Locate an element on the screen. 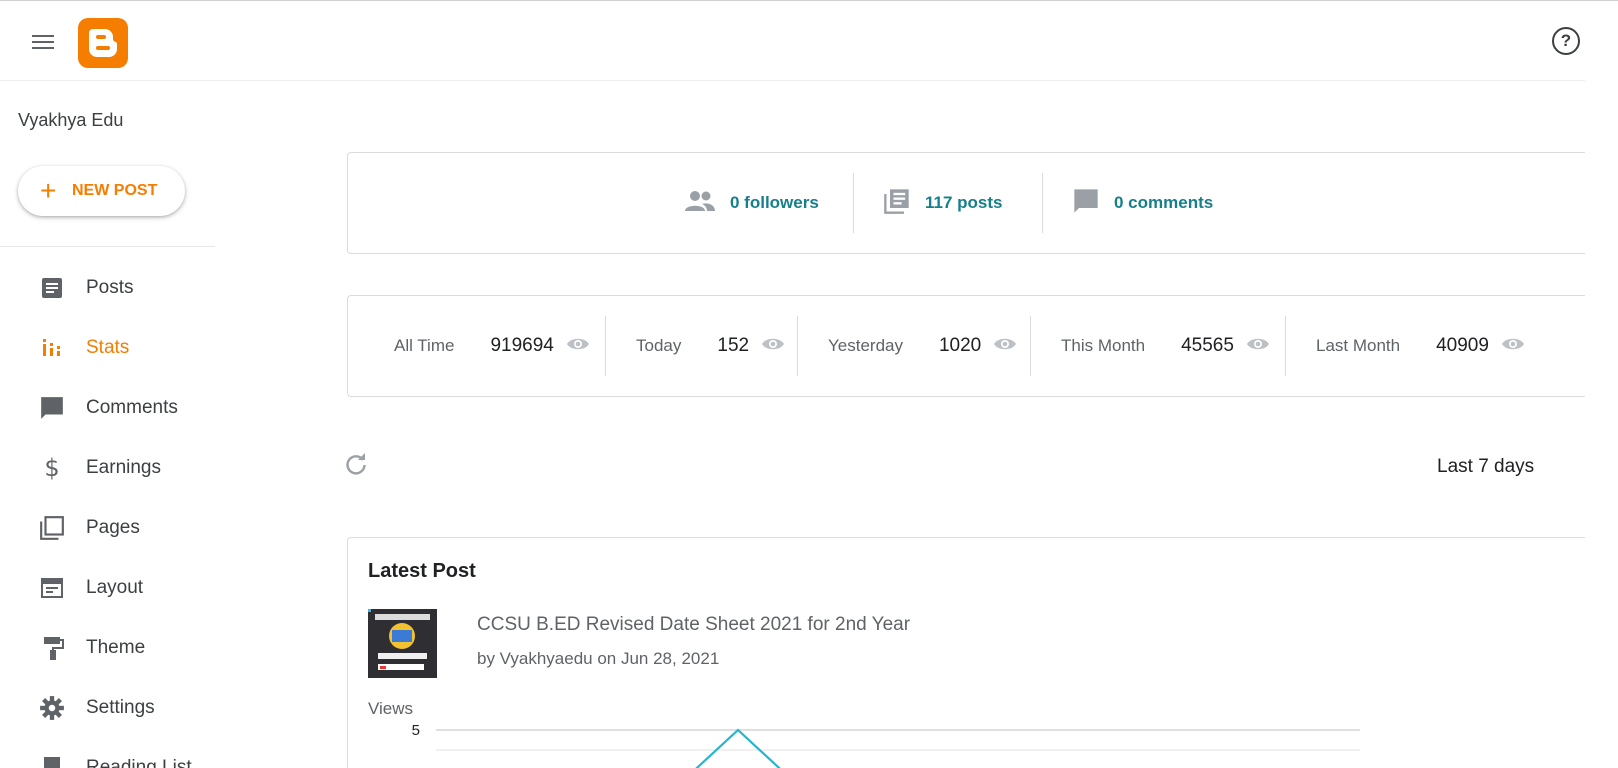 The image size is (1618, 768). post-thumbnail is located at coordinates (402, 643).